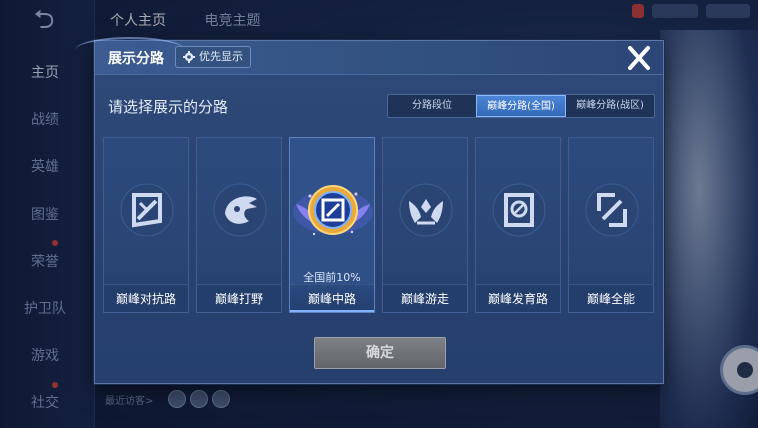 This screenshot has height=428, width=758. Describe the element at coordinates (332, 298) in the screenshot. I see `lane-card-label: 巅峰中路` at that location.